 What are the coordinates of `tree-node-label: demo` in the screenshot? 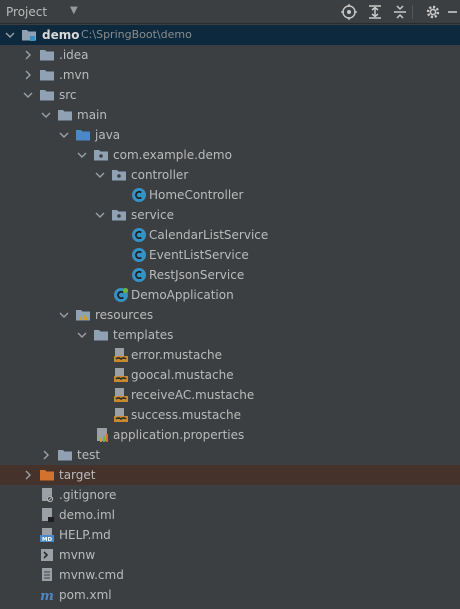 It's located at (61, 35).